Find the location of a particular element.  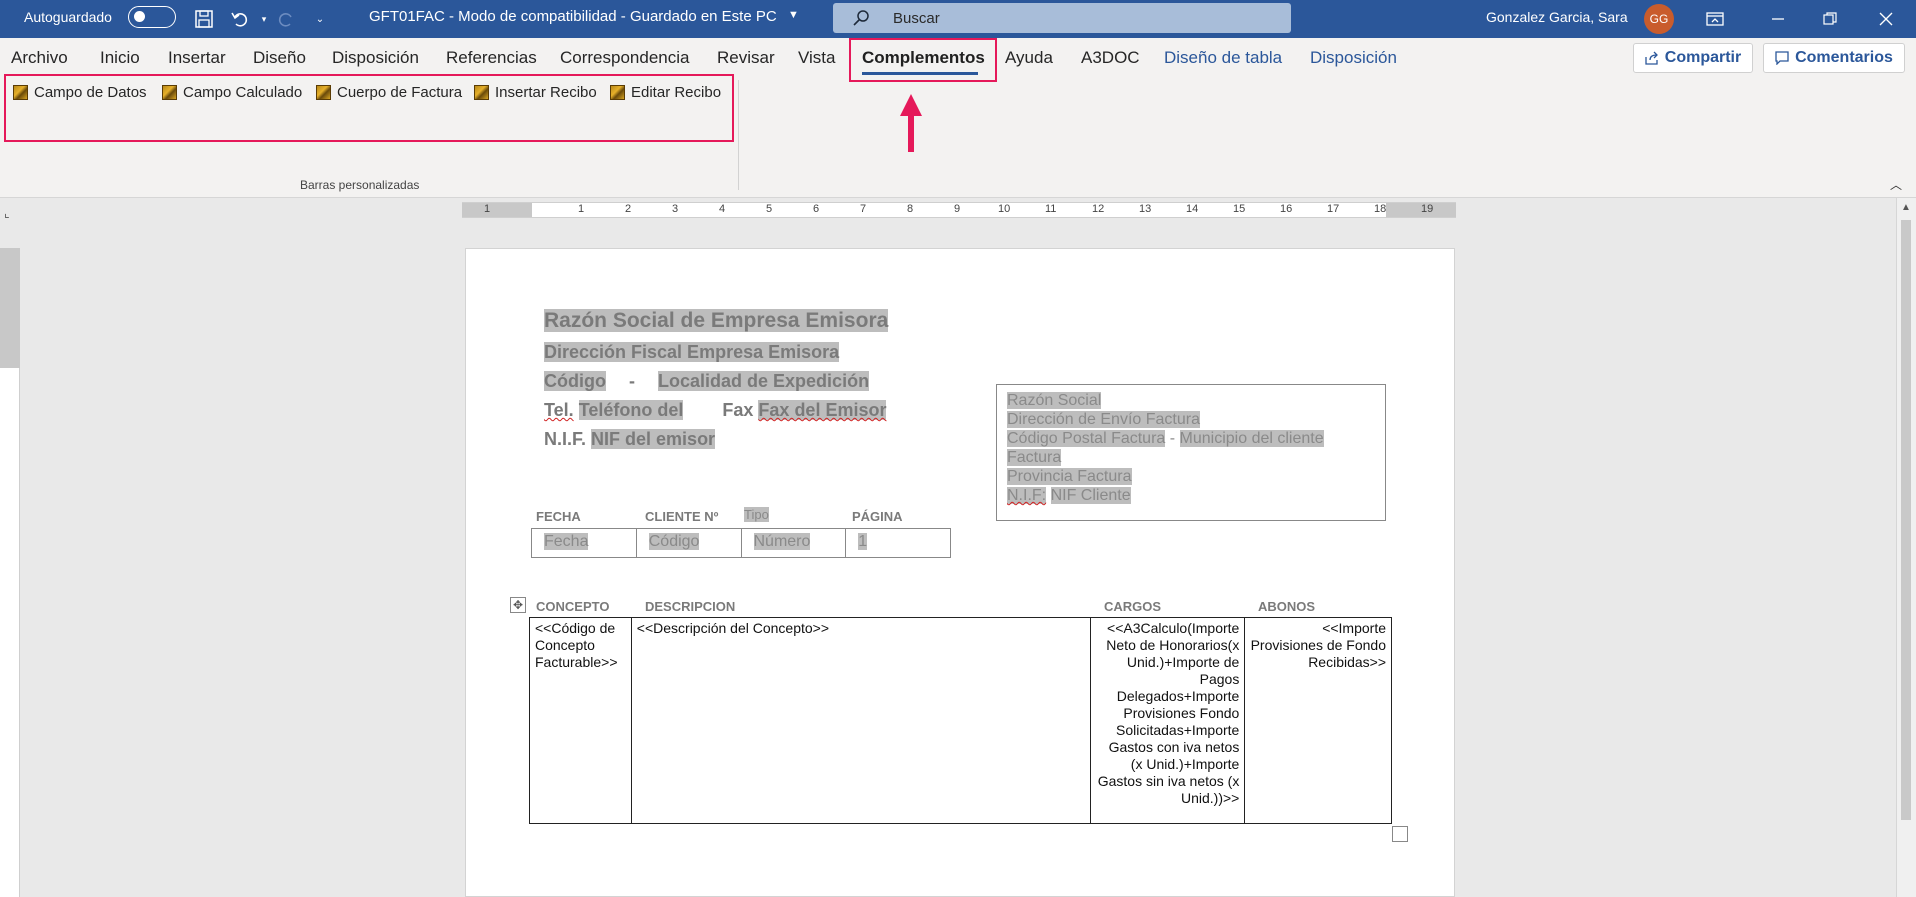

tab-ayuda: Ayuda is located at coordinates (1029, 58).